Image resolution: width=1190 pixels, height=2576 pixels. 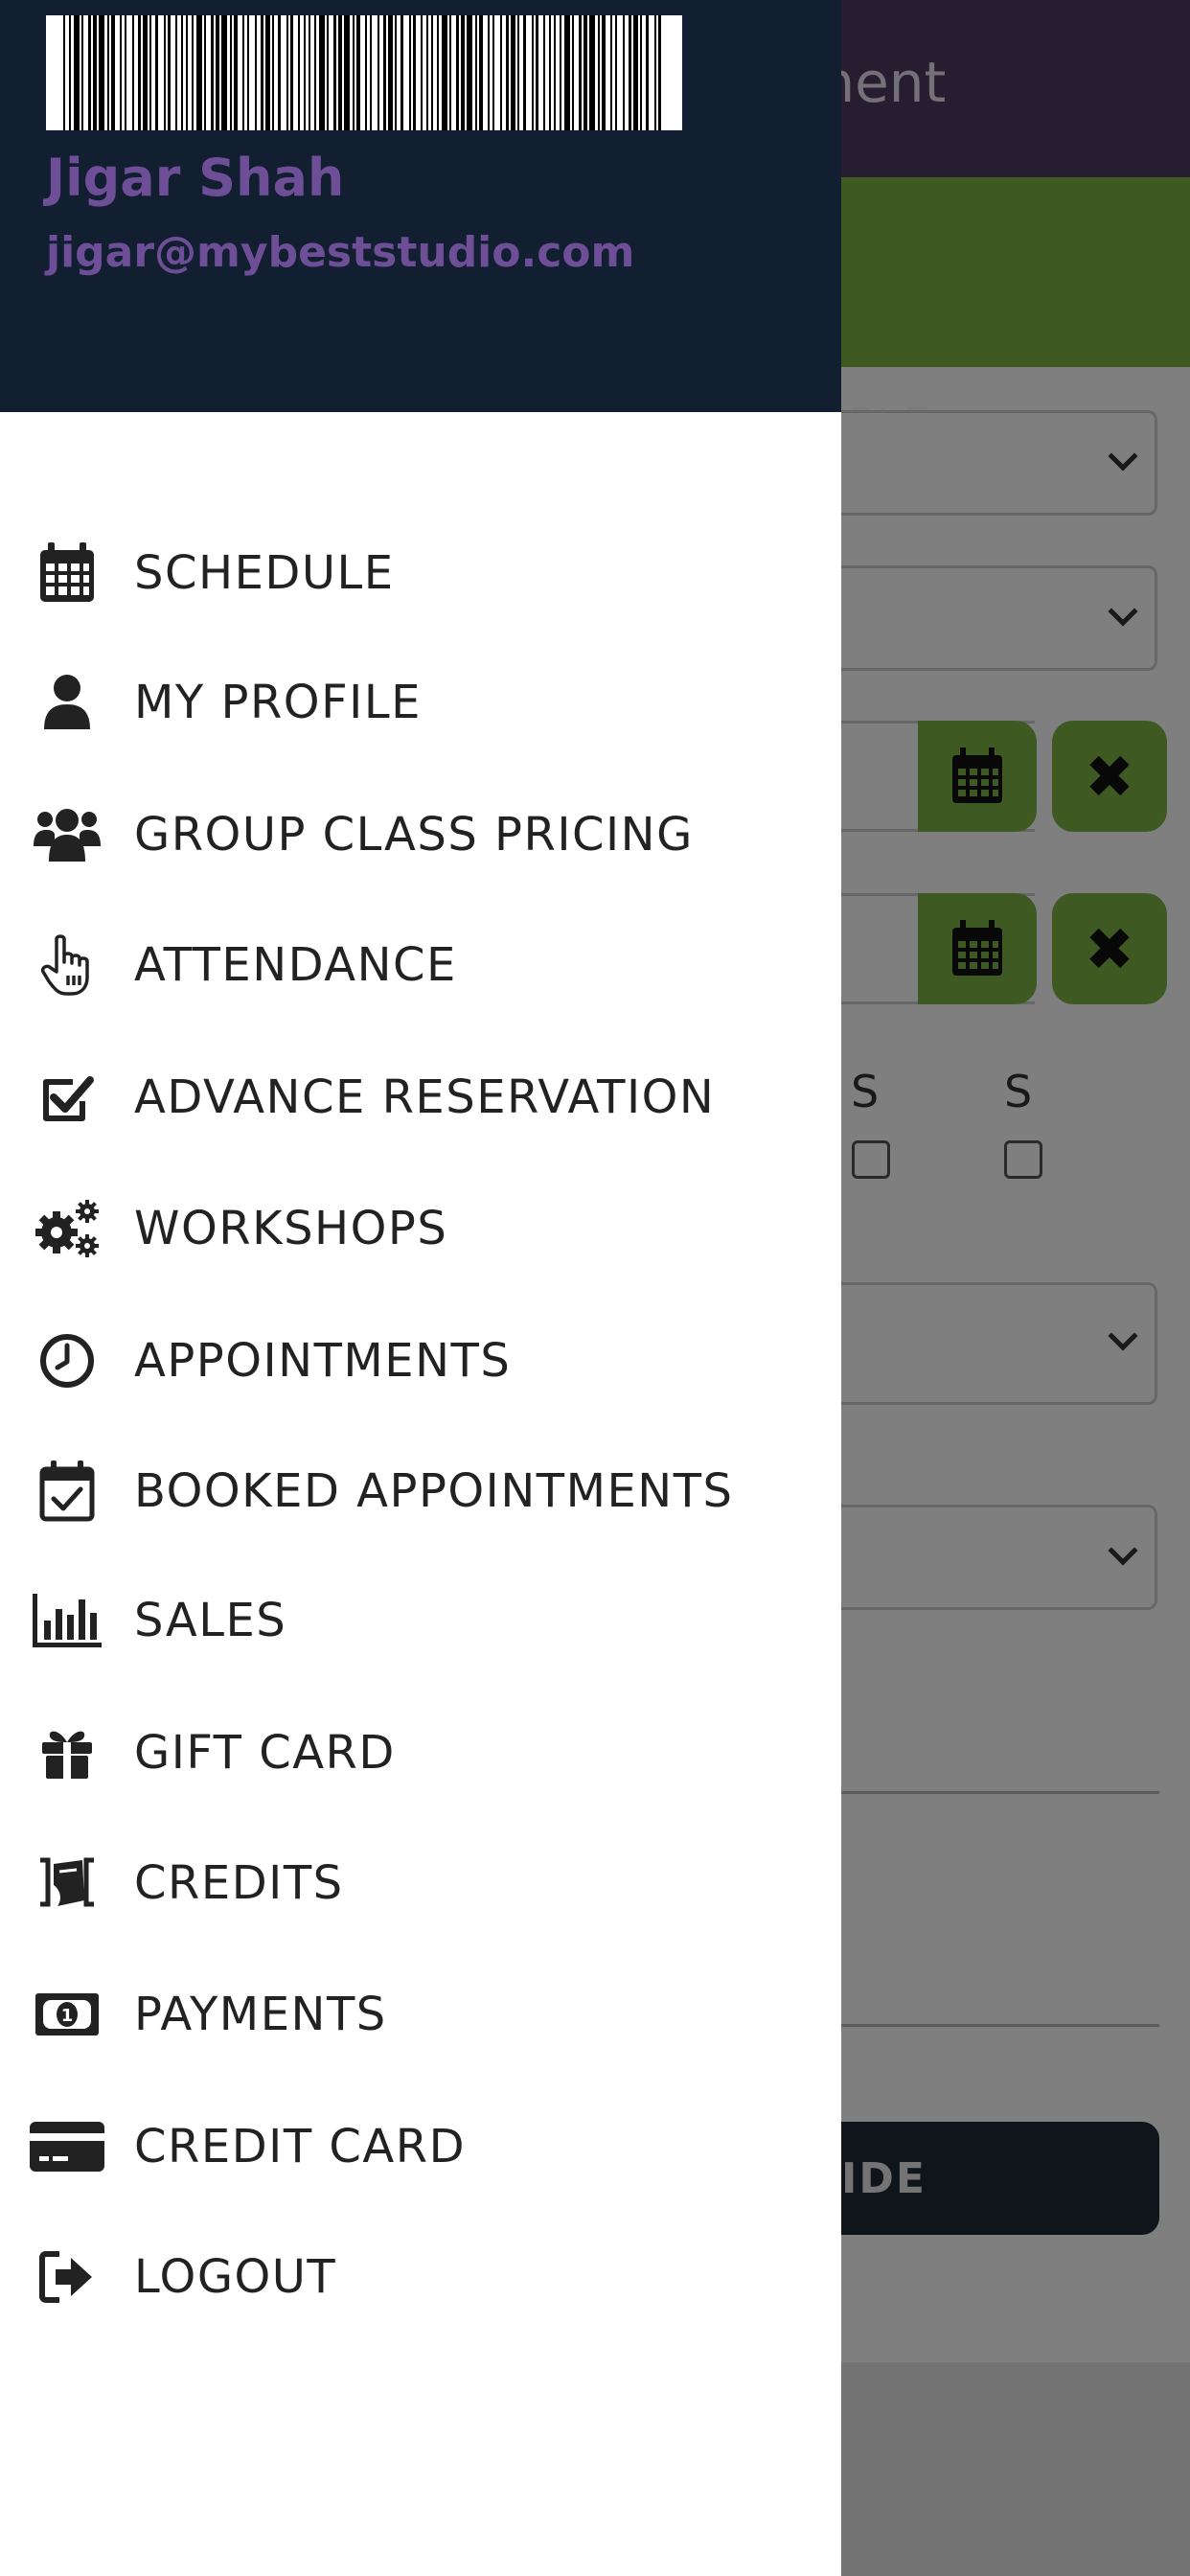 What do you see at coordinates (236, 2277) in the screenshot?
I see `menu-label-logout: LOGOUT` at bounding box center [236, 2277].